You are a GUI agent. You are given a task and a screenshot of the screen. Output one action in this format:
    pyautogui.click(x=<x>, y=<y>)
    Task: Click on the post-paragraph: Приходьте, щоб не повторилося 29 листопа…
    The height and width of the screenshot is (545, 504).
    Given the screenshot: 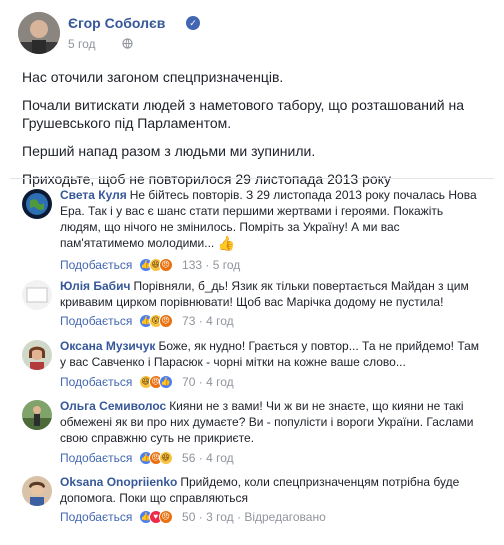 What is the action you would take?
    pyautogui.click(x=206, y=179)
    